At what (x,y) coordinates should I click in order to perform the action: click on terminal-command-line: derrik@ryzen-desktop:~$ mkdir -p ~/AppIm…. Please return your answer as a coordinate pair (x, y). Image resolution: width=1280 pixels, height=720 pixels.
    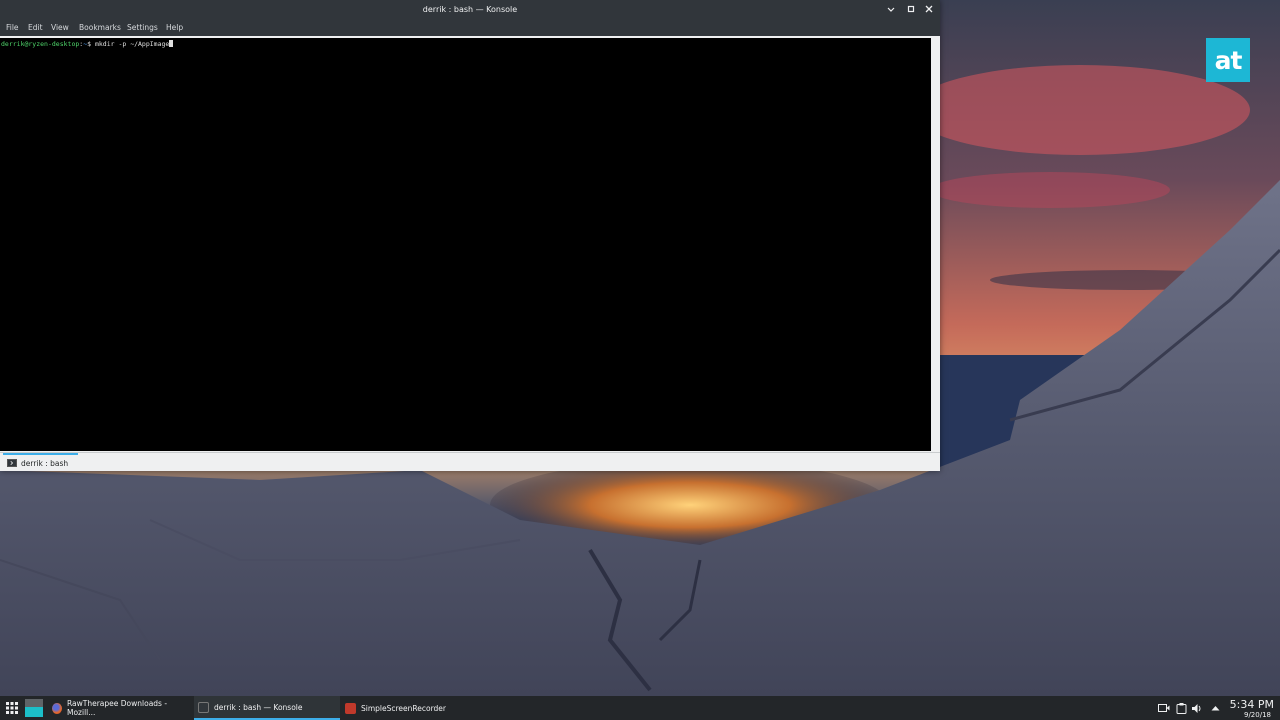
    Looking at the image, I should click on (87, 44).